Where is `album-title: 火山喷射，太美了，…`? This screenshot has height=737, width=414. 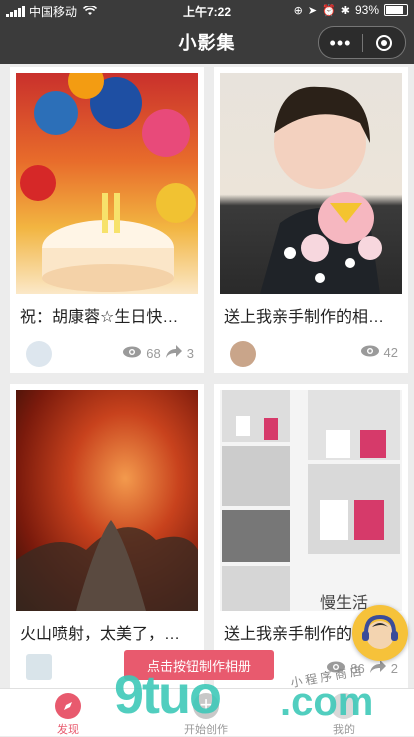
album-title: 火山喷射，太美了，… is located at coordinates (100, 634).